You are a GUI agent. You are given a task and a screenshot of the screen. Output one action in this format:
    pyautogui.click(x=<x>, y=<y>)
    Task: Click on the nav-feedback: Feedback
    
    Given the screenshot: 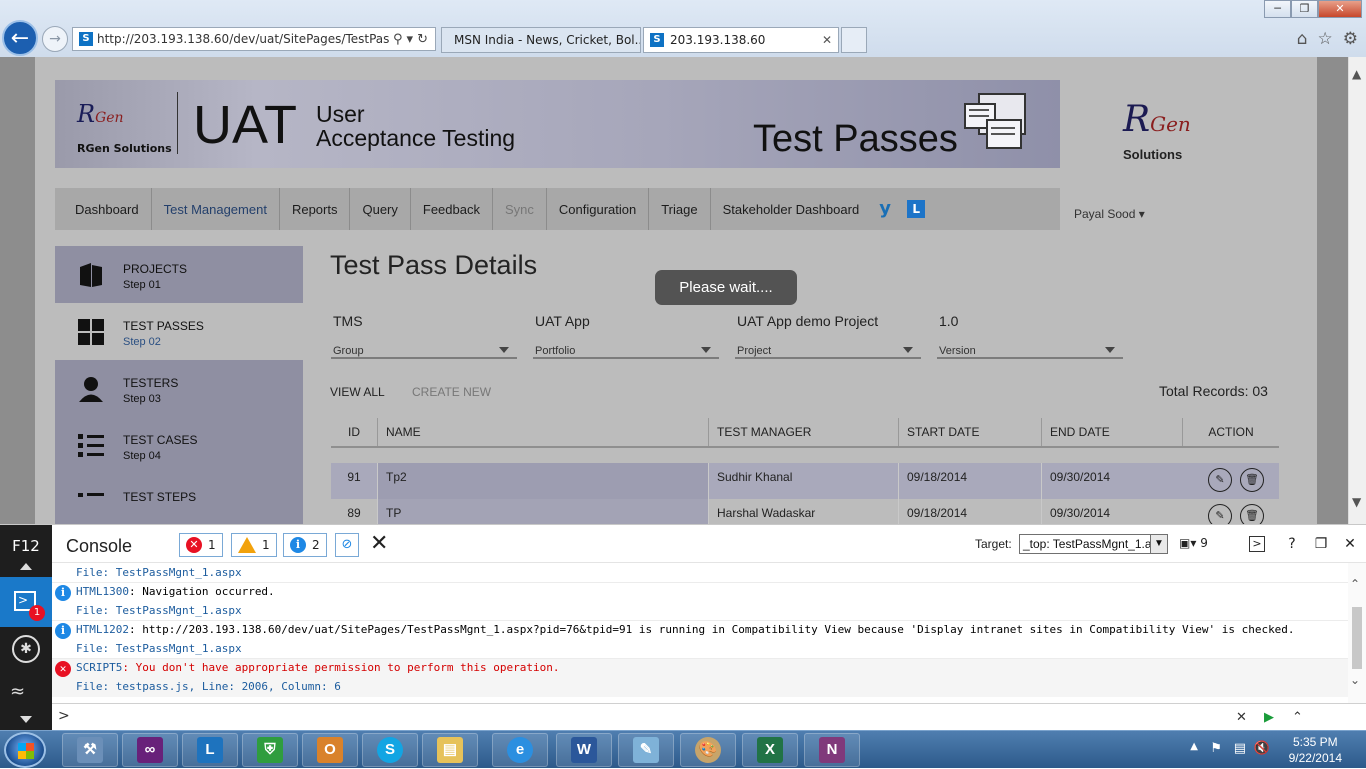 What is the action you would take?
    pyautogui.click(x=452, y=209)
    